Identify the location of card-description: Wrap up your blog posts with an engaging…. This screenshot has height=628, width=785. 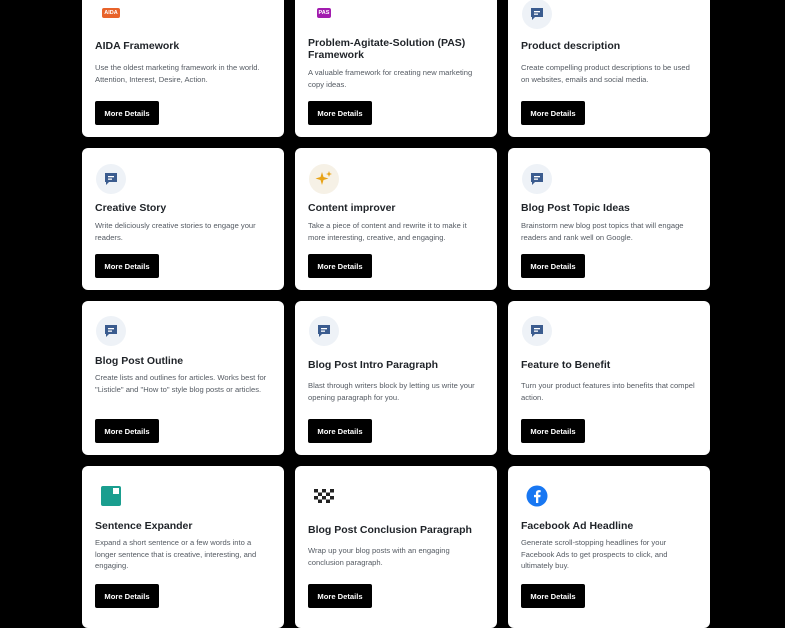
(379, 556).